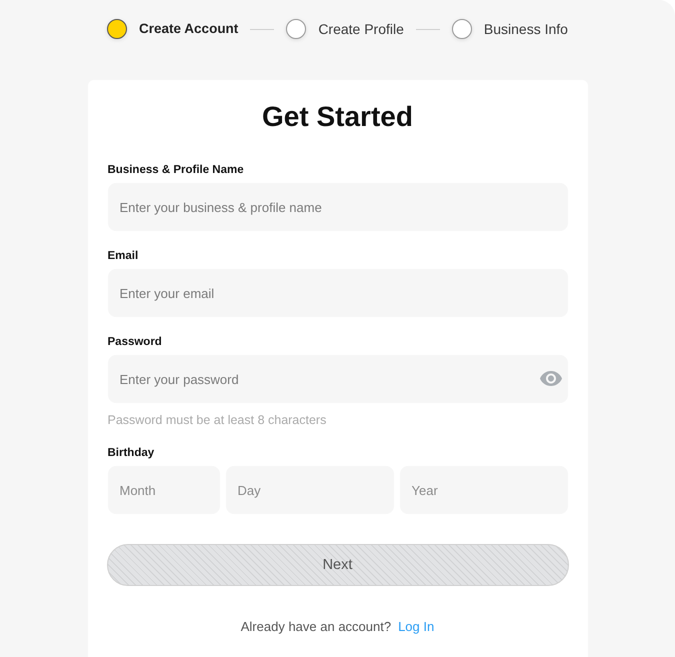  I want to click on show-password-button, so click(551, 378).